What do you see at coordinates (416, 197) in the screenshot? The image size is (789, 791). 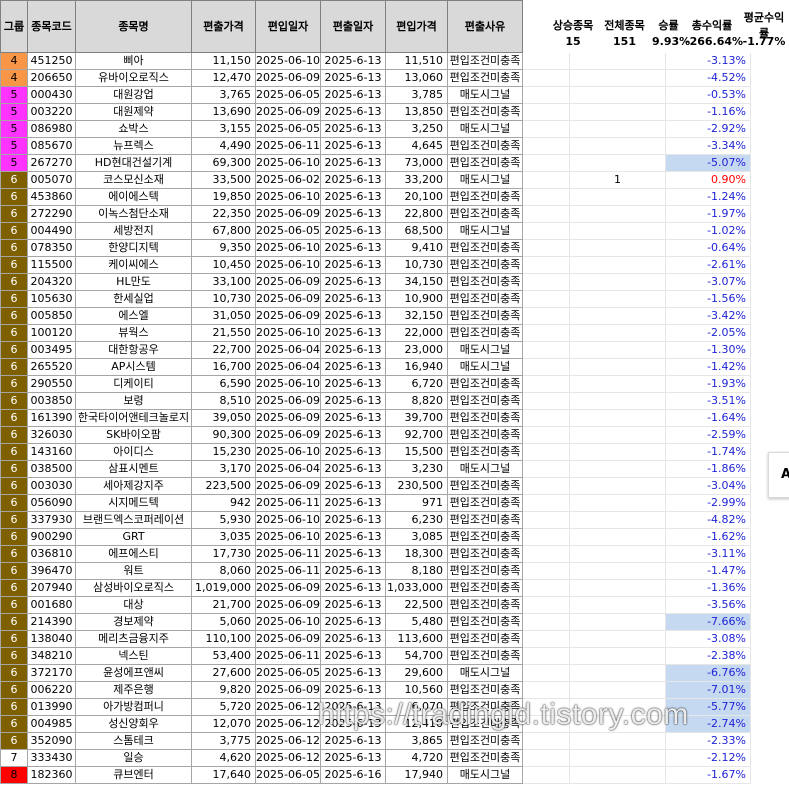 I see `in-price-cell: 20,100` at bounding box center [416, 197].